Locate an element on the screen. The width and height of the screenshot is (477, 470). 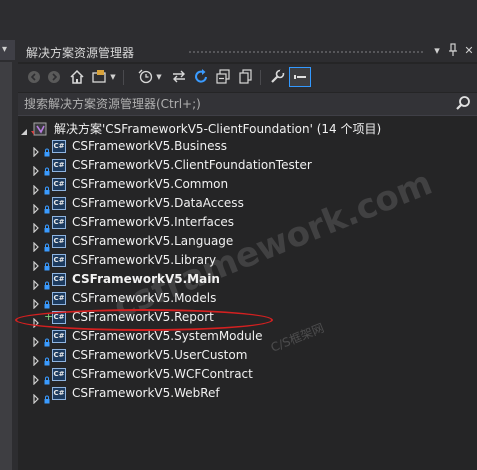
sync-icon is located at coordinates (179, 77).